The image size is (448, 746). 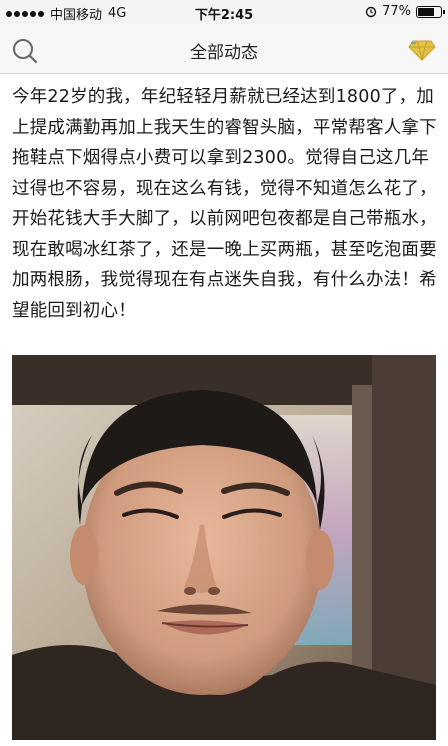 What do you see at coordinates (371, 11) in the screenshot?
I see `alarm-icon` at bounding box center [371, 11].